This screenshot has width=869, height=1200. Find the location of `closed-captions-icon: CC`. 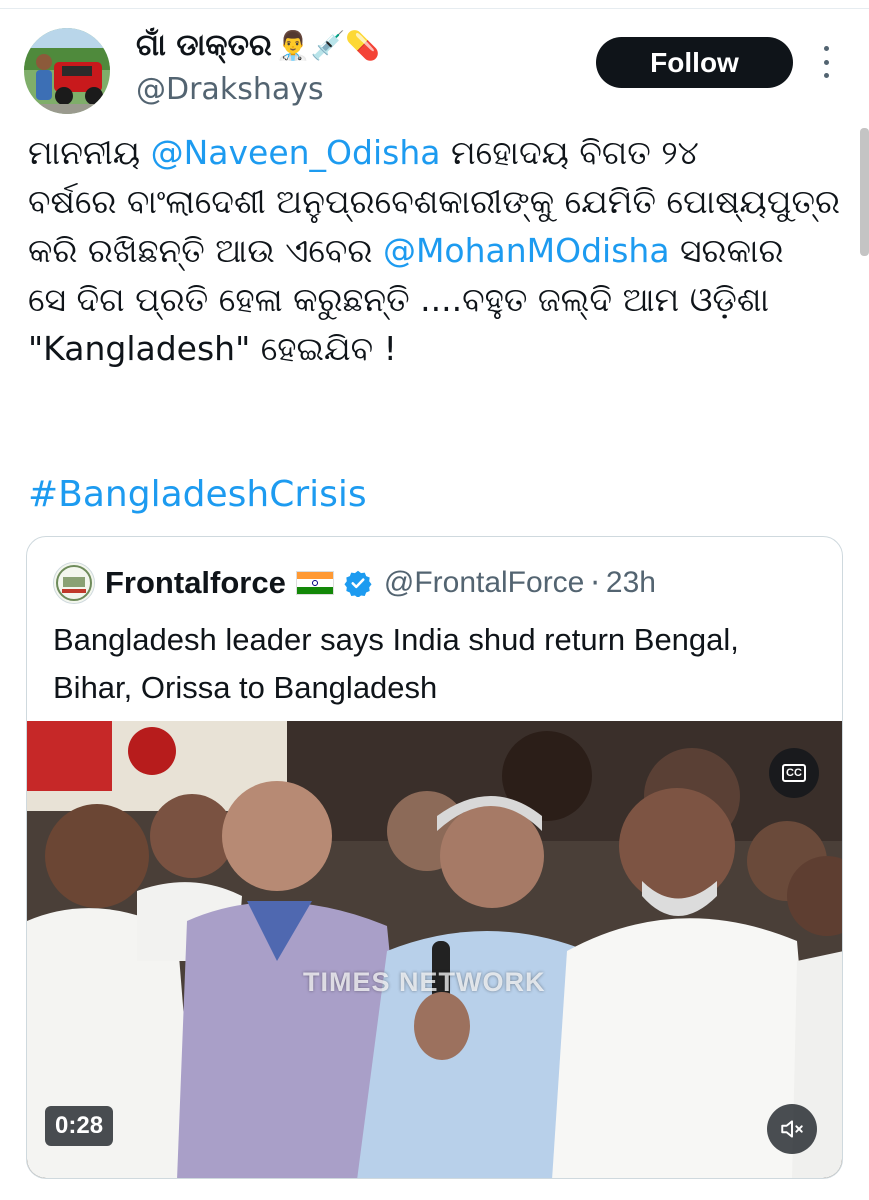

closed-captions-icon: CC is located at coordinates (794, 773).